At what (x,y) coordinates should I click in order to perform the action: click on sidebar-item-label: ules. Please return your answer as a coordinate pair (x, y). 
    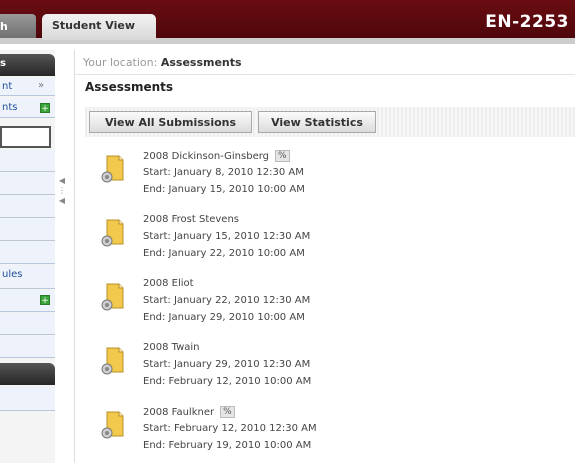
    Looking at the image, I should click on (12, 274).